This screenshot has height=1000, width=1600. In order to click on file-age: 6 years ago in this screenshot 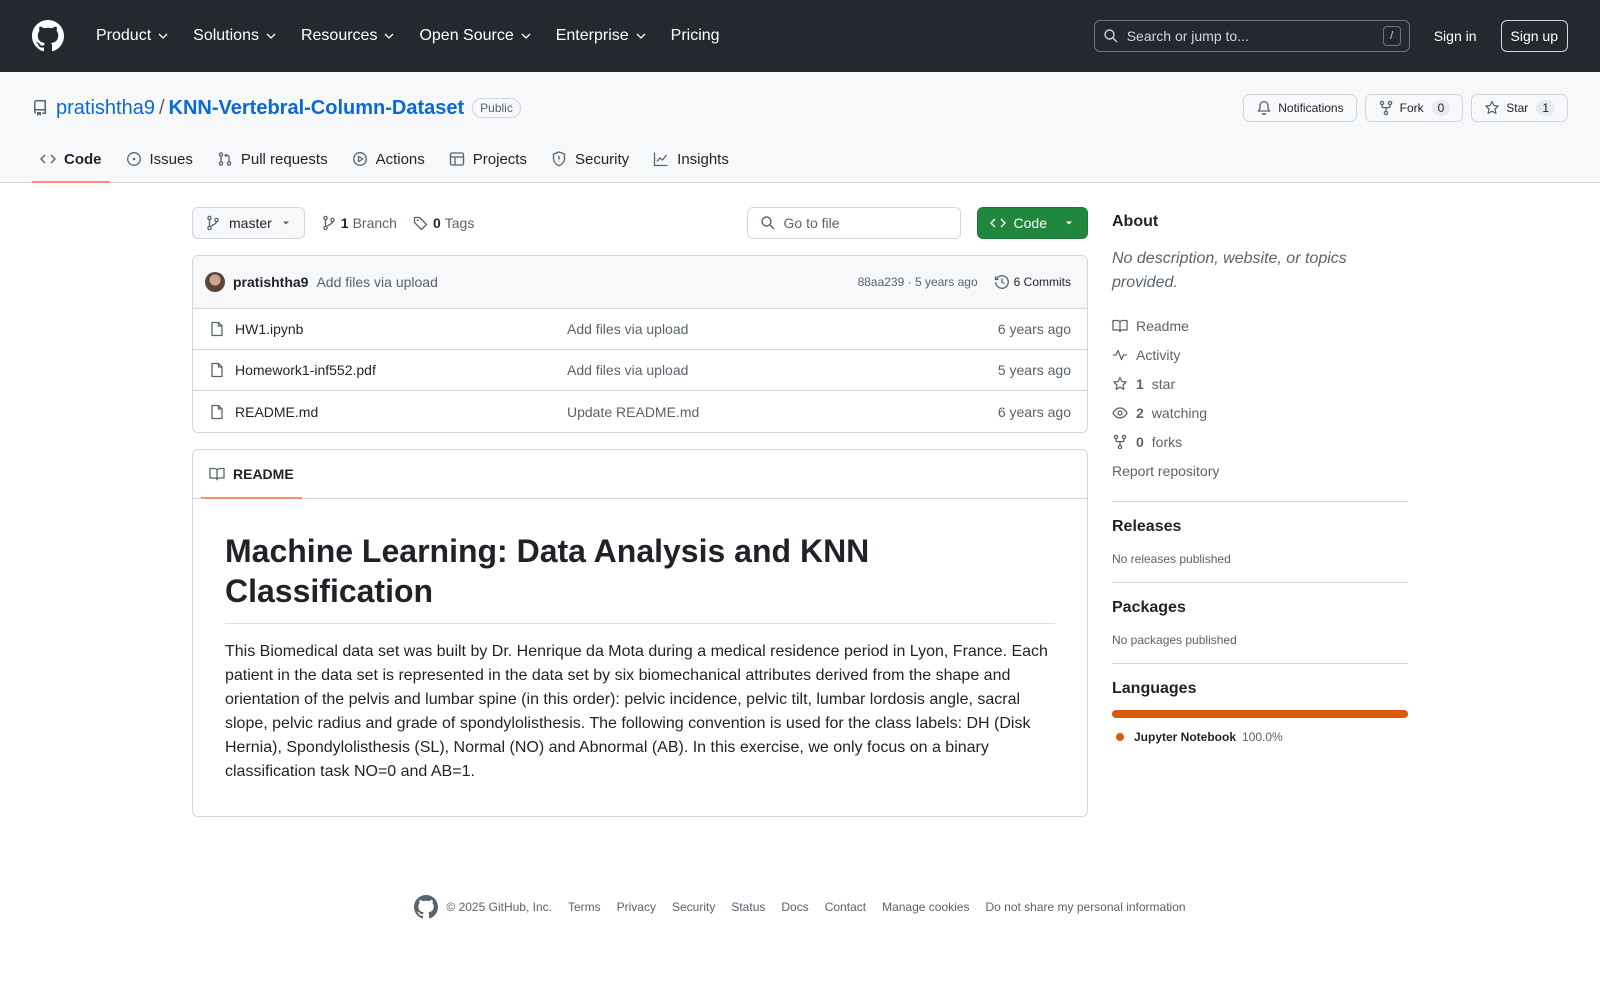, I will do `click(1034, 411)`.